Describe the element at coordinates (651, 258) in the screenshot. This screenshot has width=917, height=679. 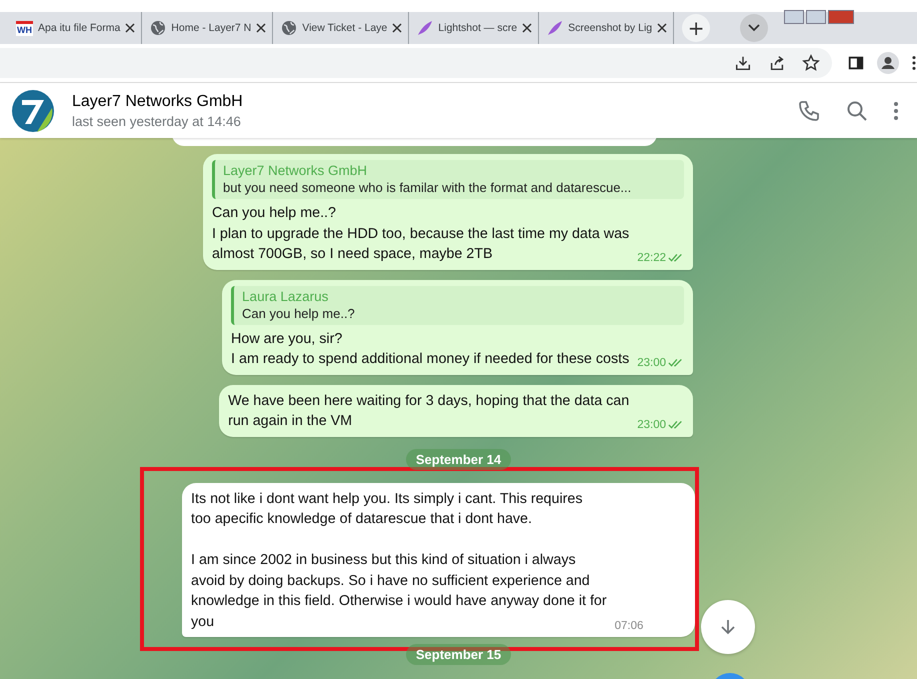
I see `message-time: 22:22` at that location.